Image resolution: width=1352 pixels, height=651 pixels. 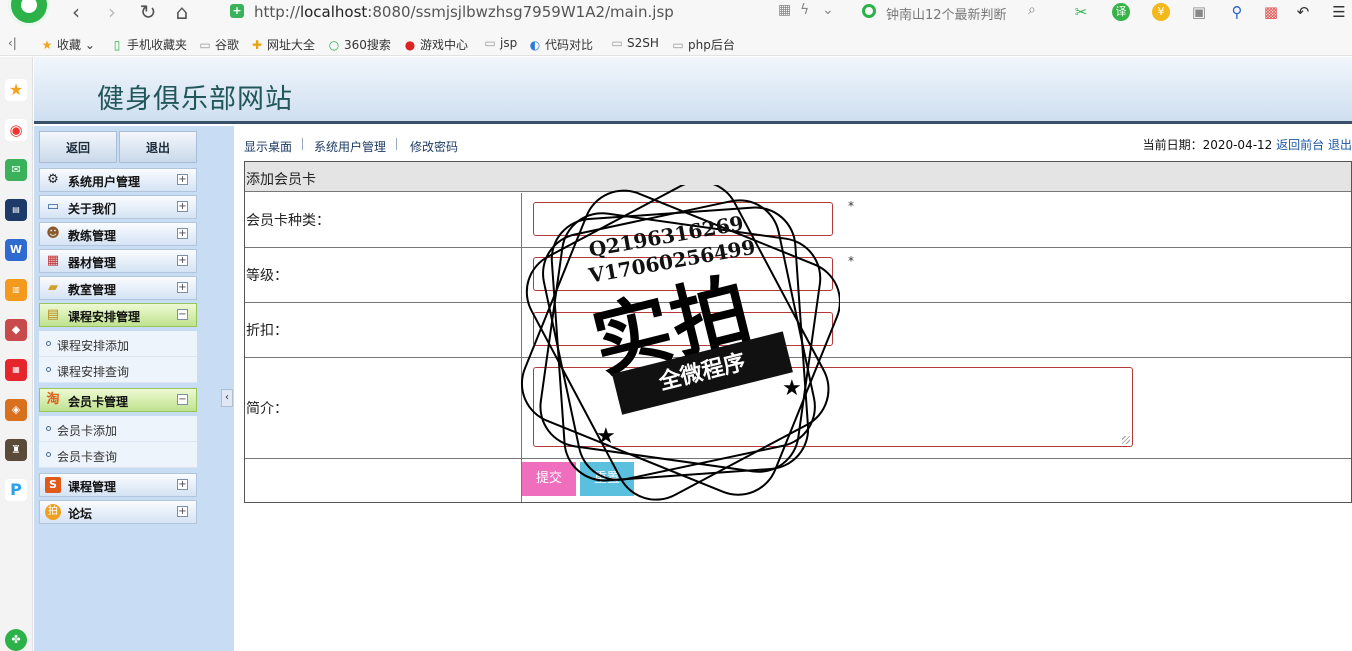 What do you see at coordinates (112, 13) in the screenshot?
I see `forward-icon: ›` at bounding box center [112, 13].